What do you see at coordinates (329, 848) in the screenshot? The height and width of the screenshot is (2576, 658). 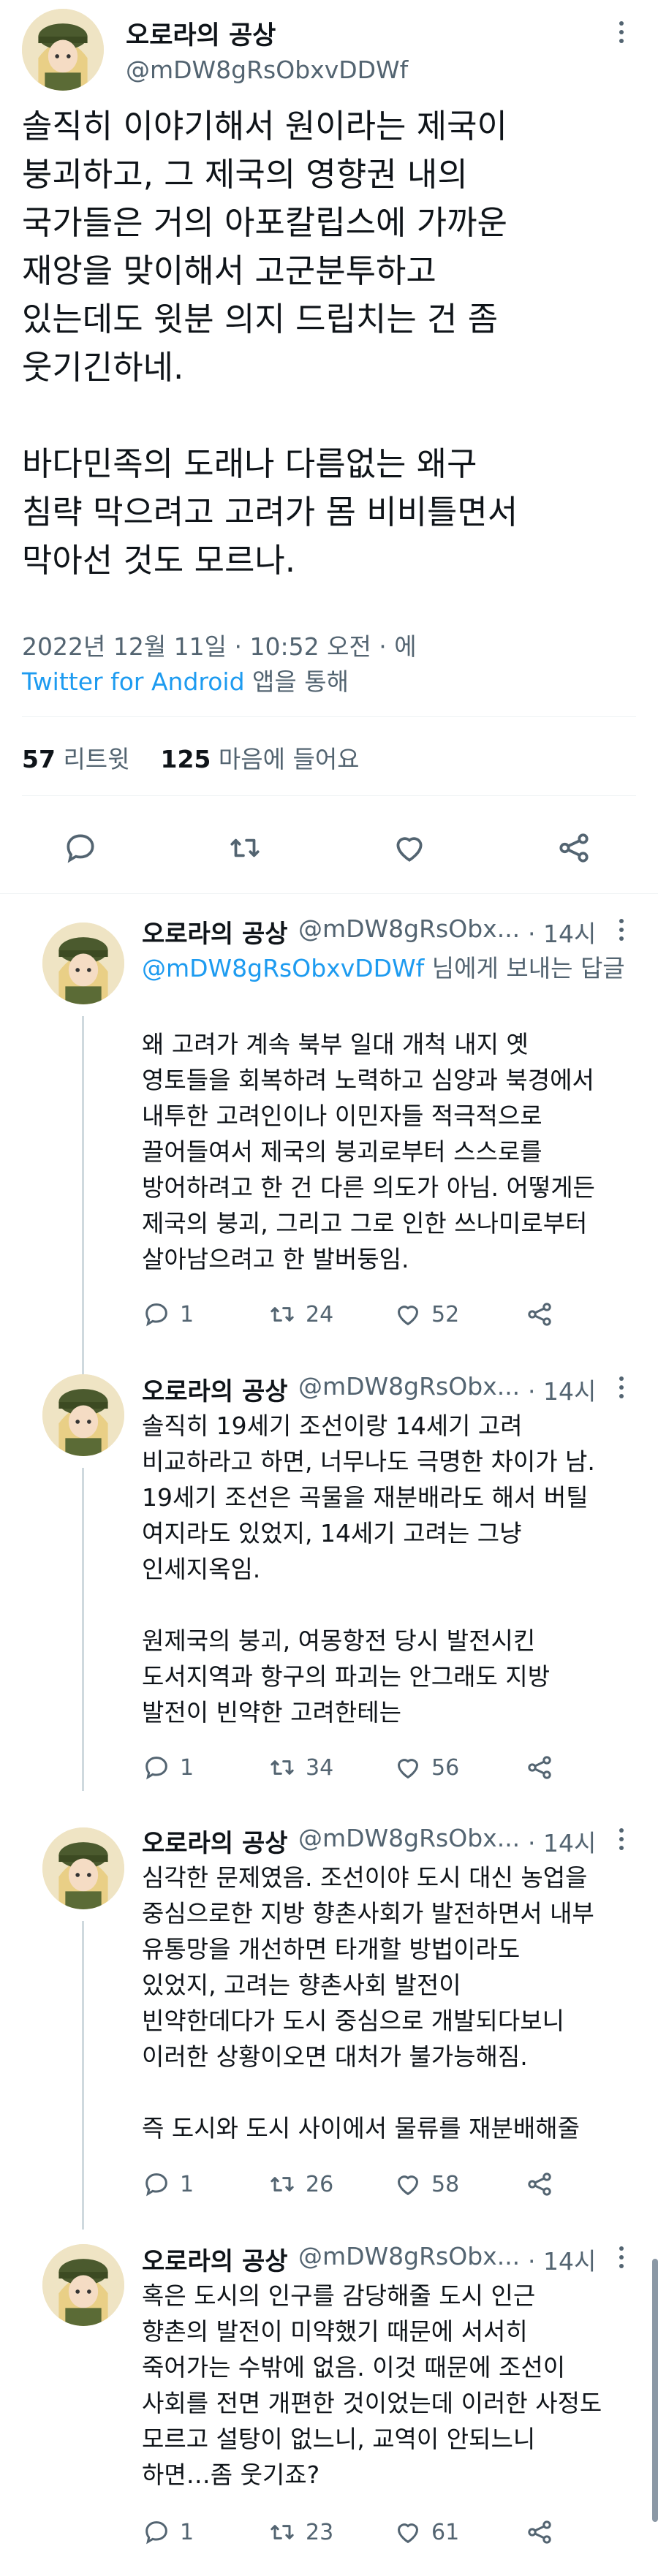 I see `tweet-action-bar` at bounding box center [329, 848].